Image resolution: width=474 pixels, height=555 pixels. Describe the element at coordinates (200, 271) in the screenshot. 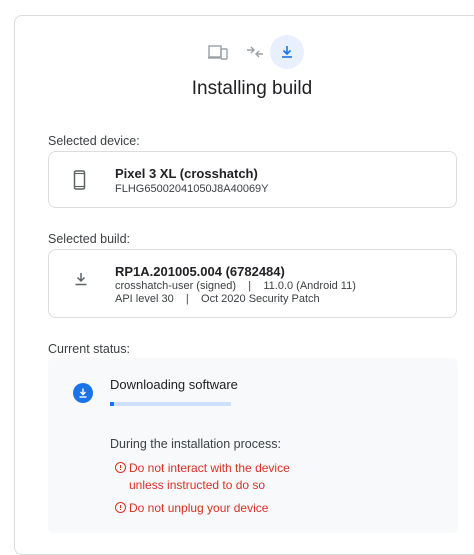

I see `build-id: RP1A.201005.004 (6782484)` at that location.